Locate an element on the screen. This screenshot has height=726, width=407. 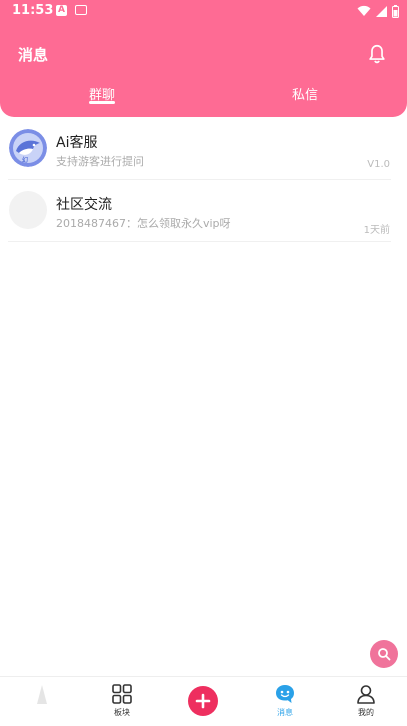
nav-messages: 消息 is located at coordinates (285, 700).